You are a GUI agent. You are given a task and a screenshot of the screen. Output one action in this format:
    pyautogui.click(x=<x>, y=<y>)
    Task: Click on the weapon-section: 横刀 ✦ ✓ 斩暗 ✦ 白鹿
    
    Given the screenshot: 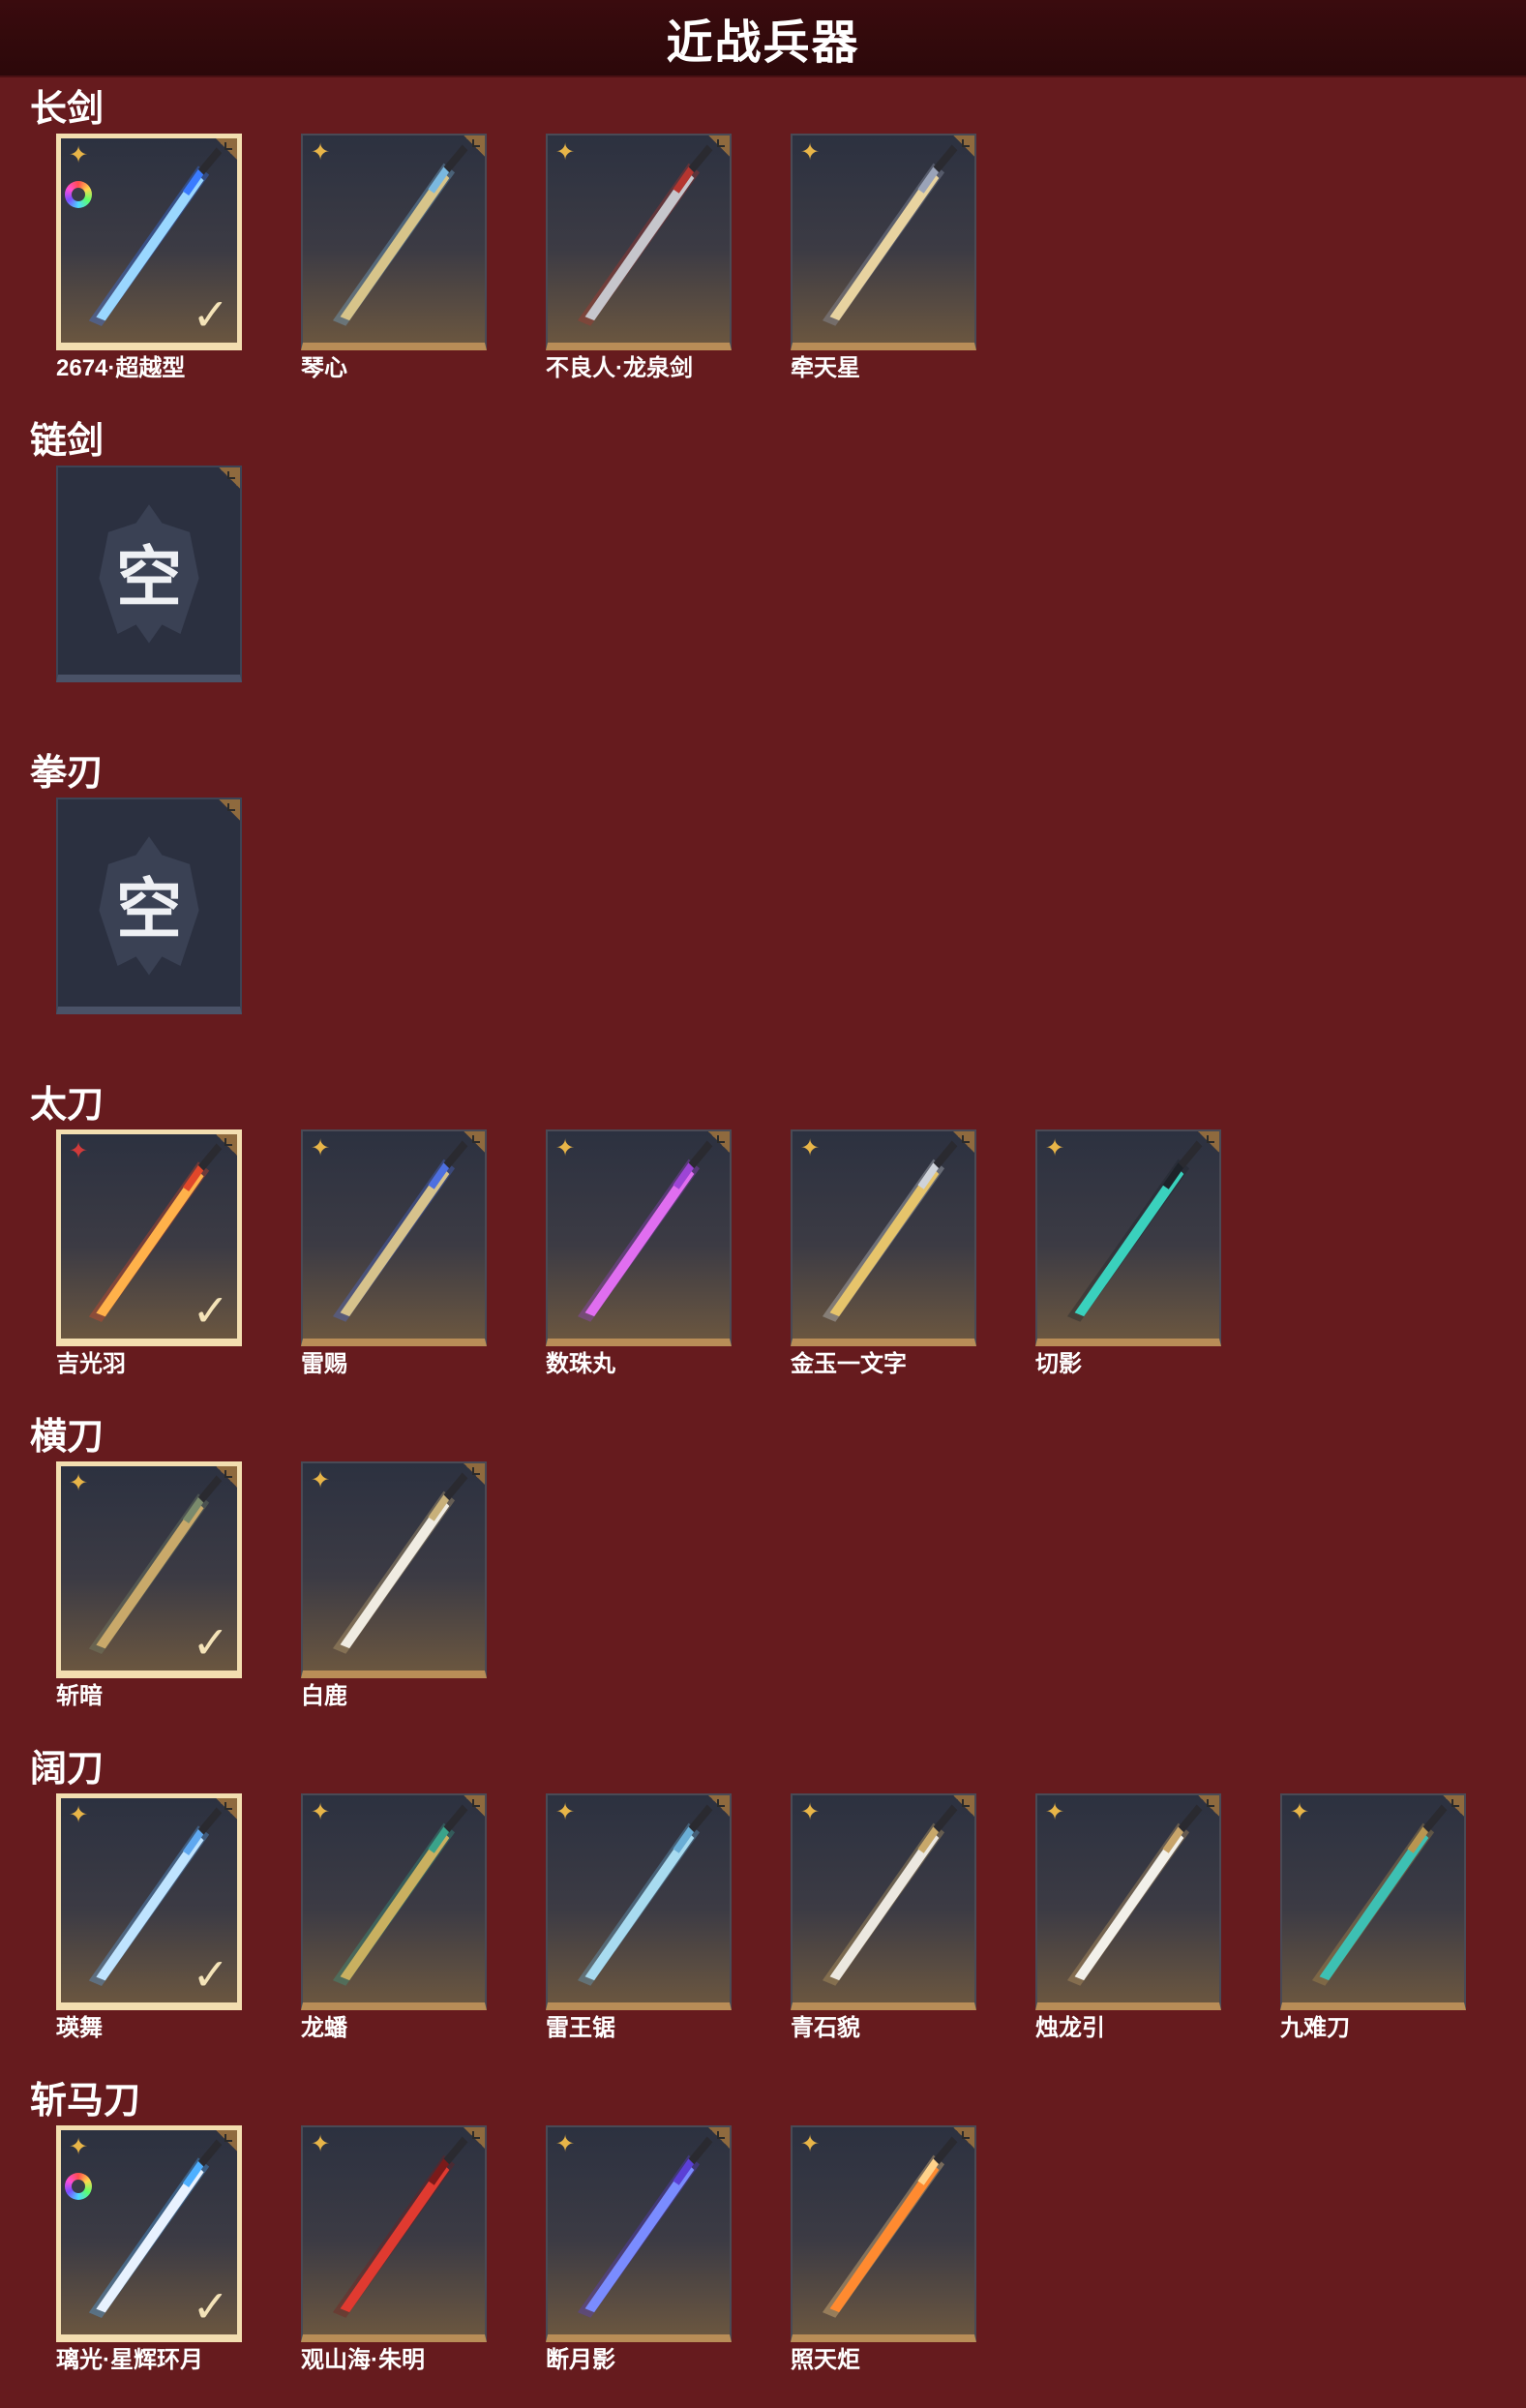 What is the action you would take?
    pyautogui.click(x=763, y=1577)
    